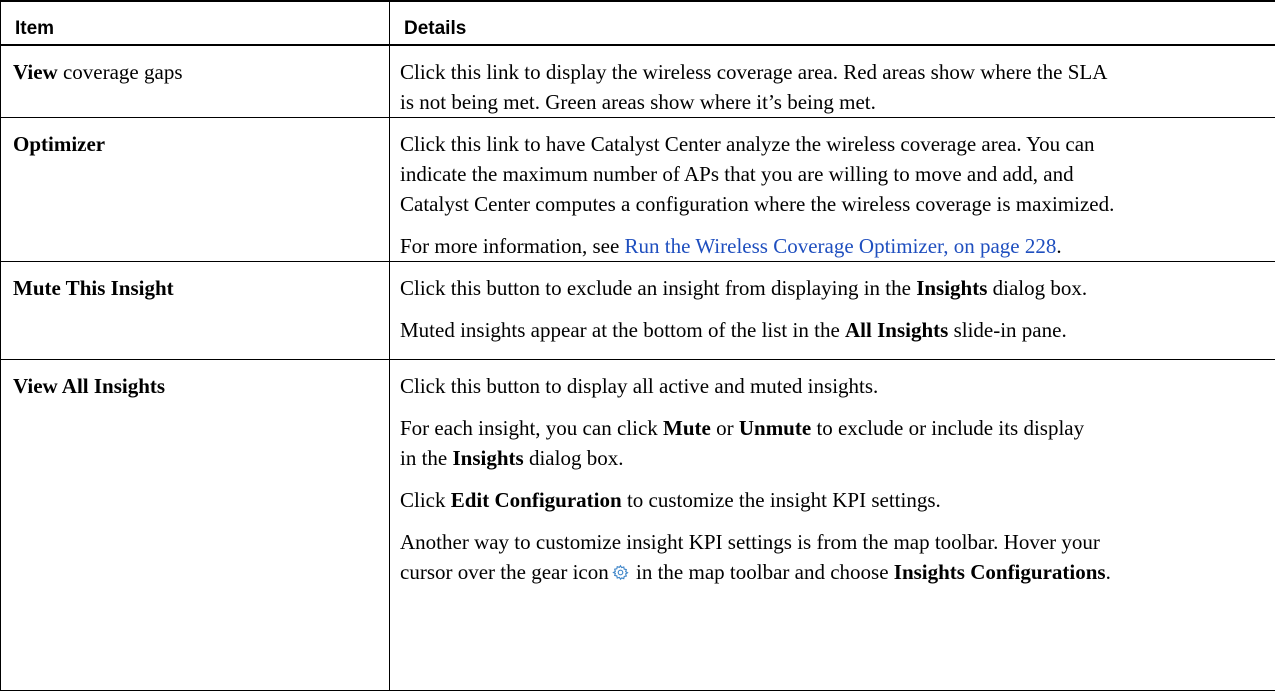 This screenshot has height=691, width=1275. What do you see at coordinates (897, 330) in the screenshot?
I see `details-bold: All Insights` at bounding box center [897, 330].